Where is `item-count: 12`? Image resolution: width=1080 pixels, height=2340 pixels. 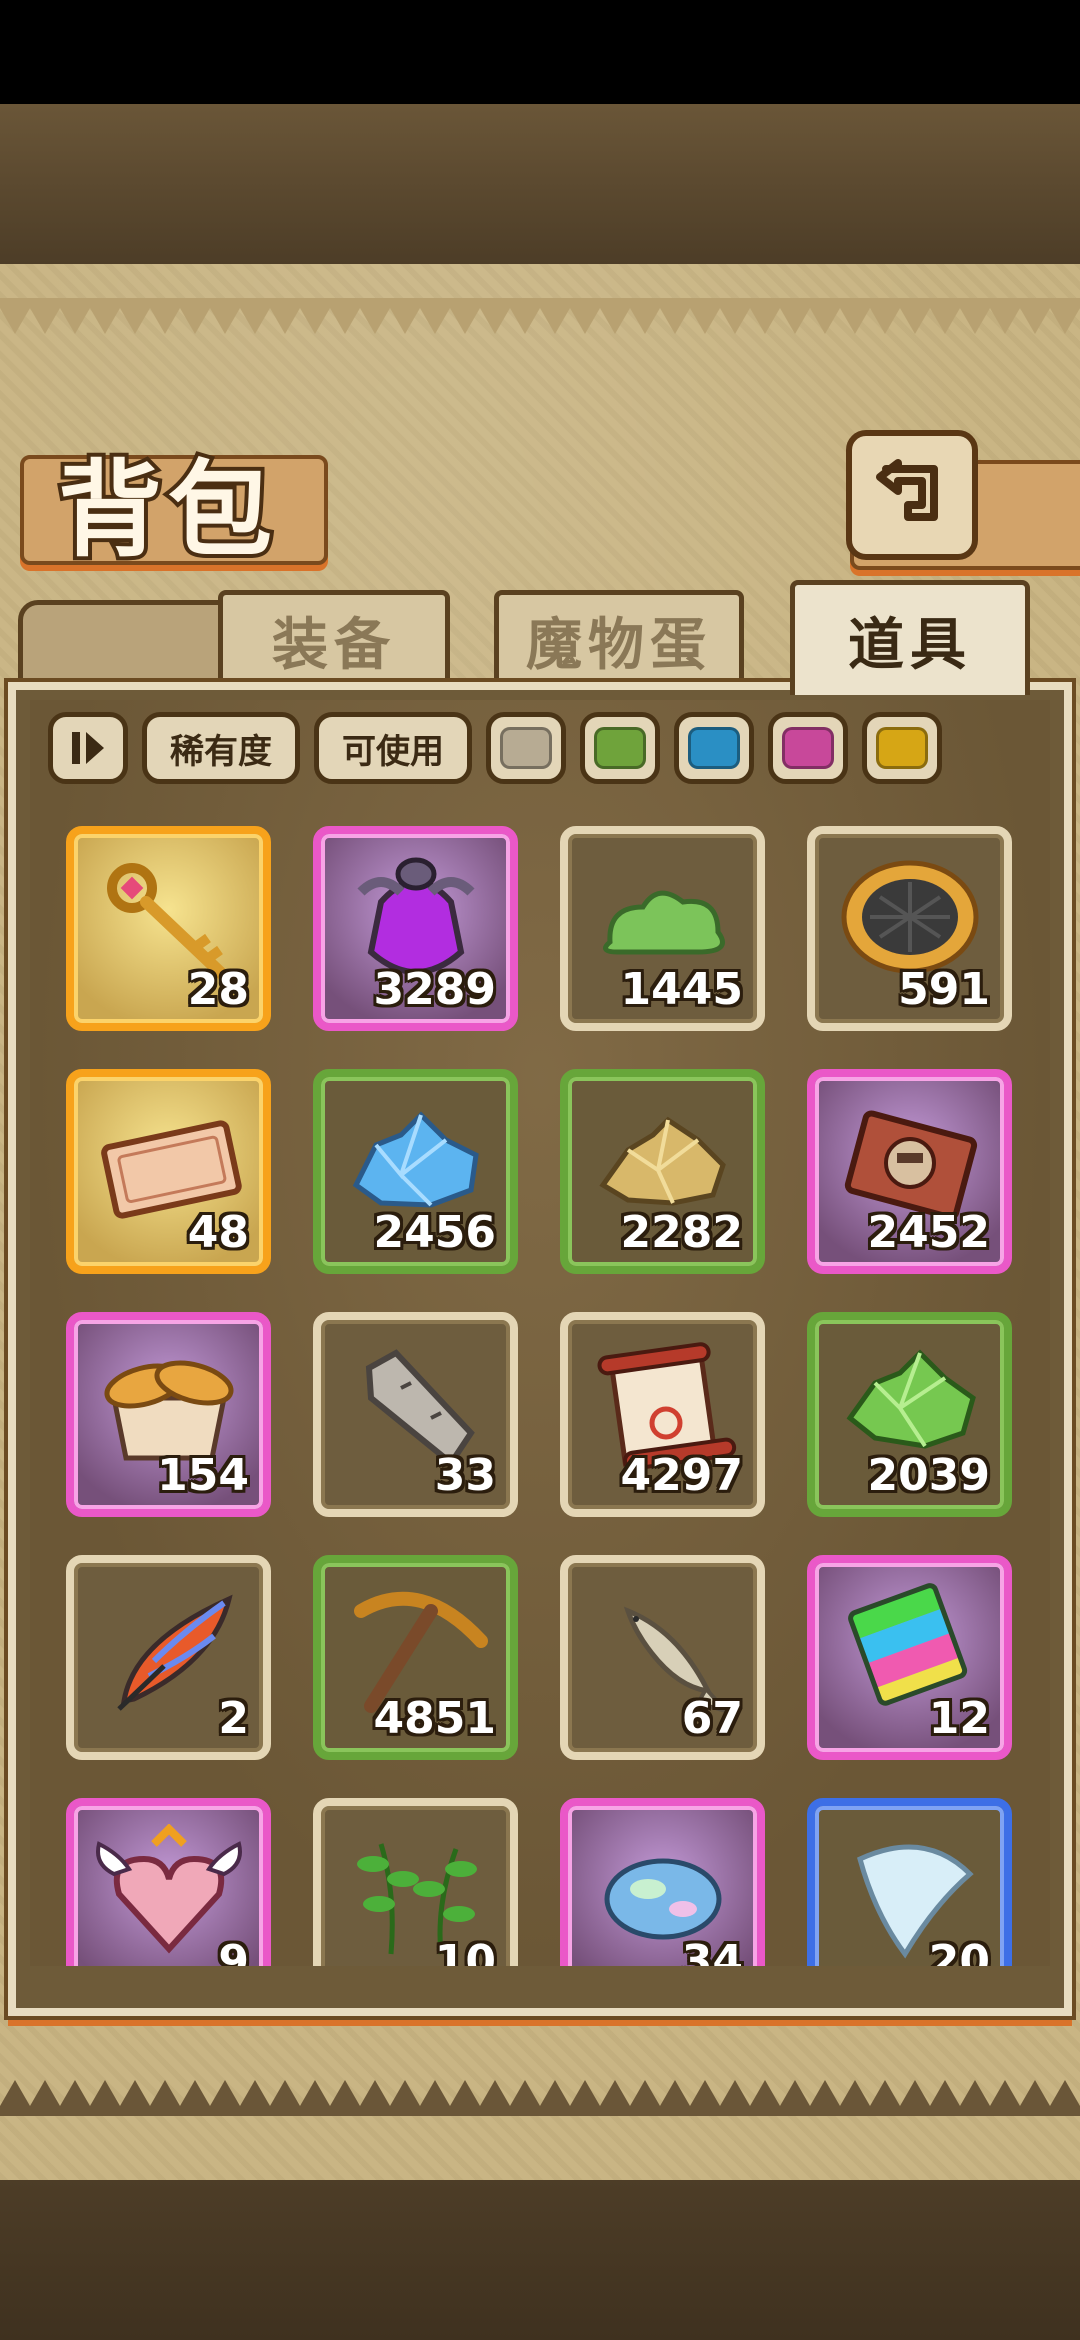
item-count: 12 is located at coordinates (959, 1718).